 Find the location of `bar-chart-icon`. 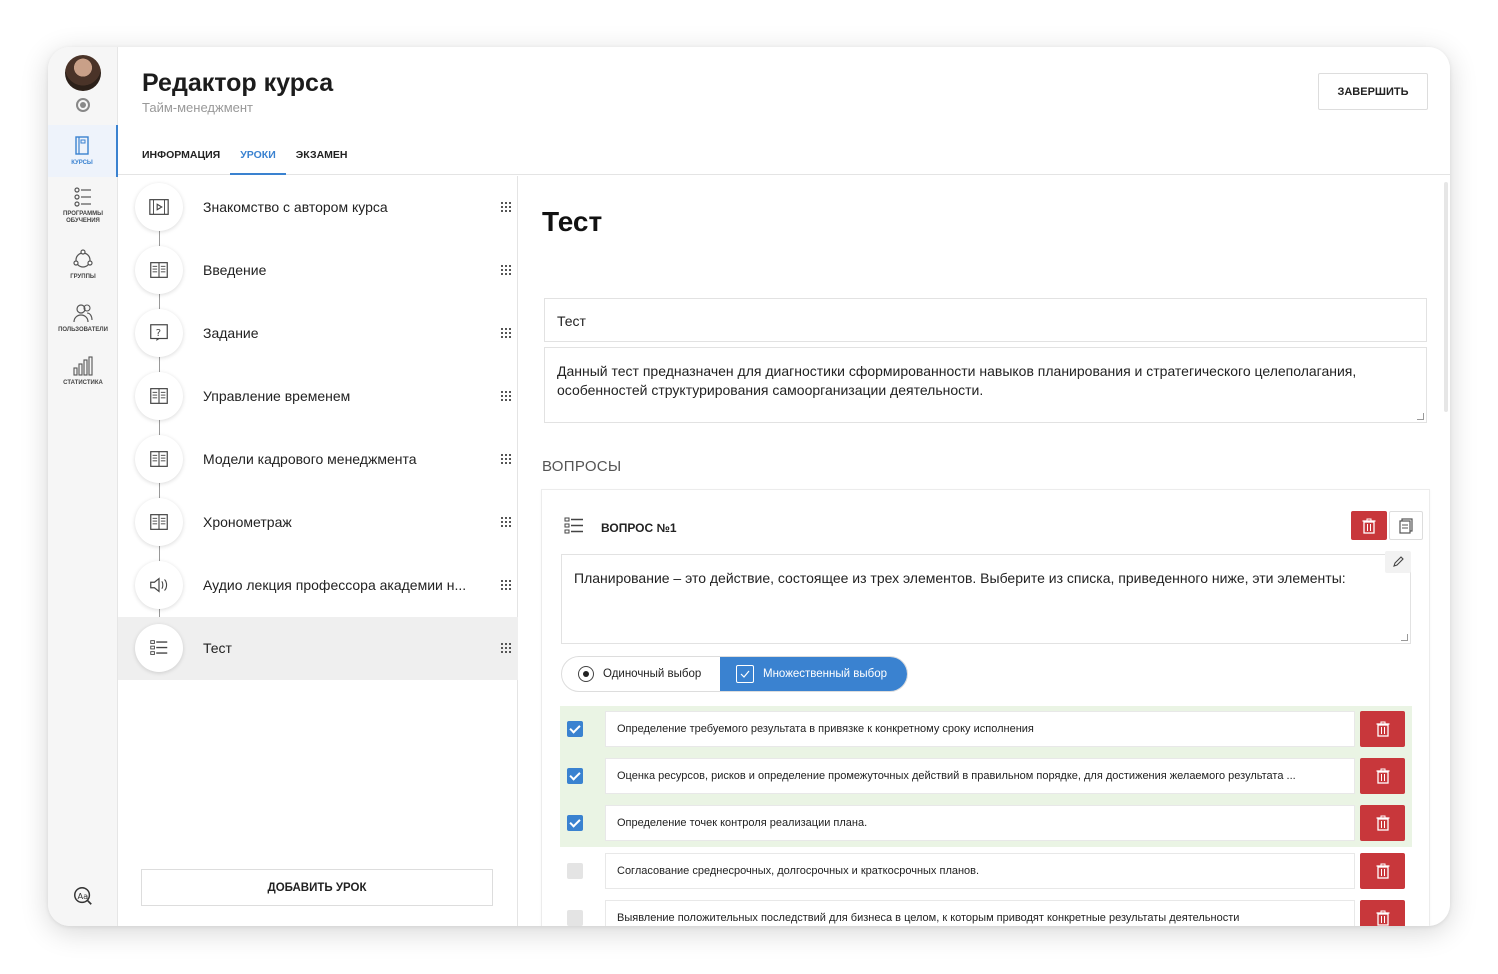

bar-chart-icon is located at coordinates (83, 366).